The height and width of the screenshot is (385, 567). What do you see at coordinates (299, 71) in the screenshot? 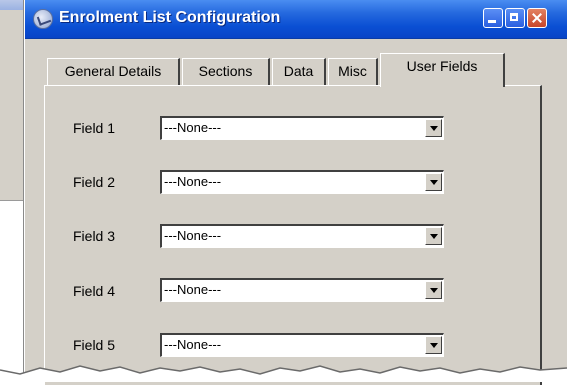
I see `tab-data: Data` at bounding box center [299, 71].